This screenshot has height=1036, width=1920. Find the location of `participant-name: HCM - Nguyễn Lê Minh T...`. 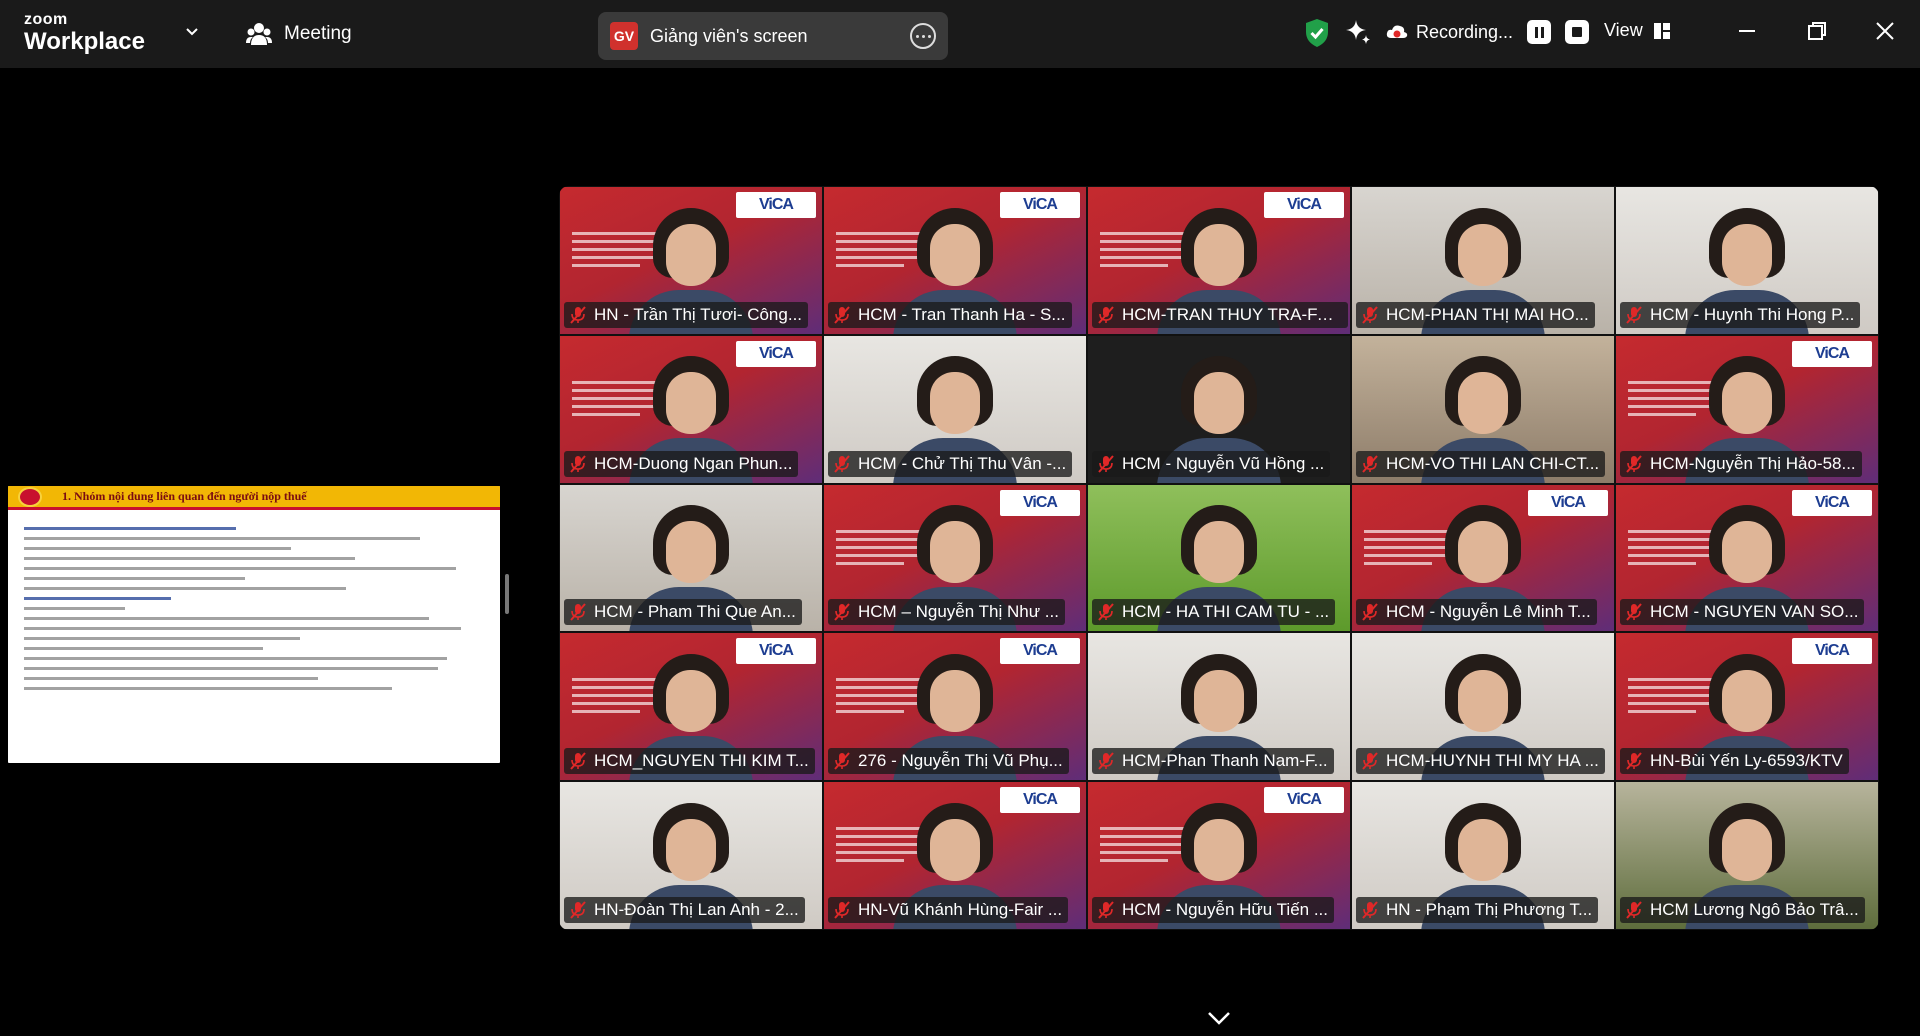

participant-name: HCM - Nguyễn Lê Minh T... is located at coordinates (1488, 612).